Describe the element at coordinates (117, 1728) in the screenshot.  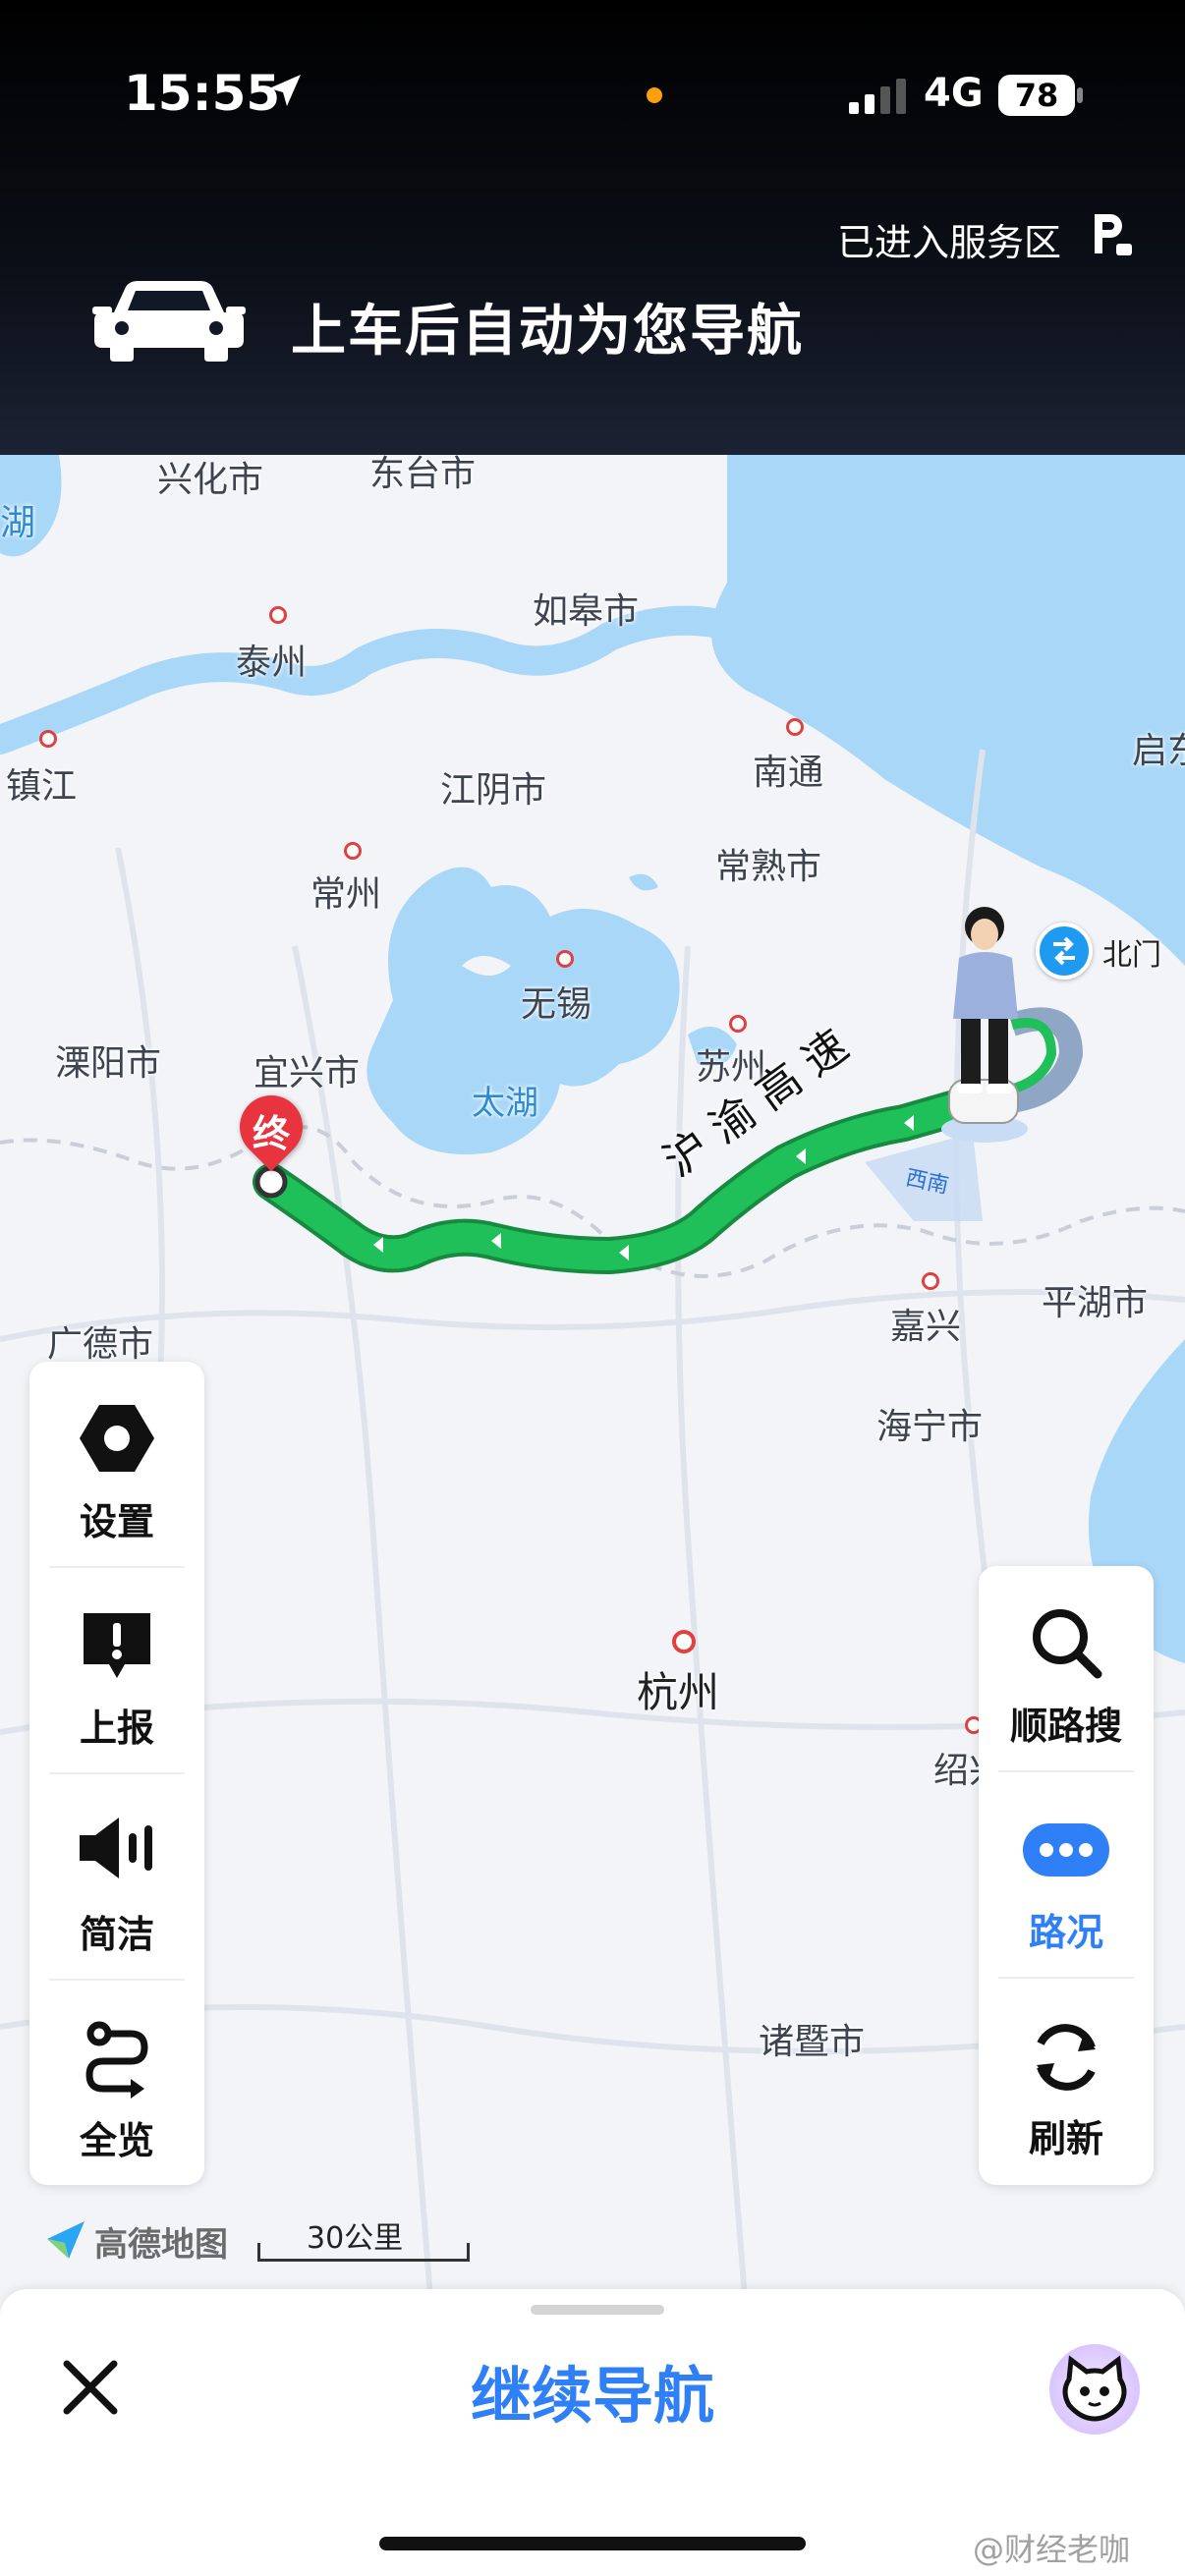
I see `report-label: 上报` at that location.